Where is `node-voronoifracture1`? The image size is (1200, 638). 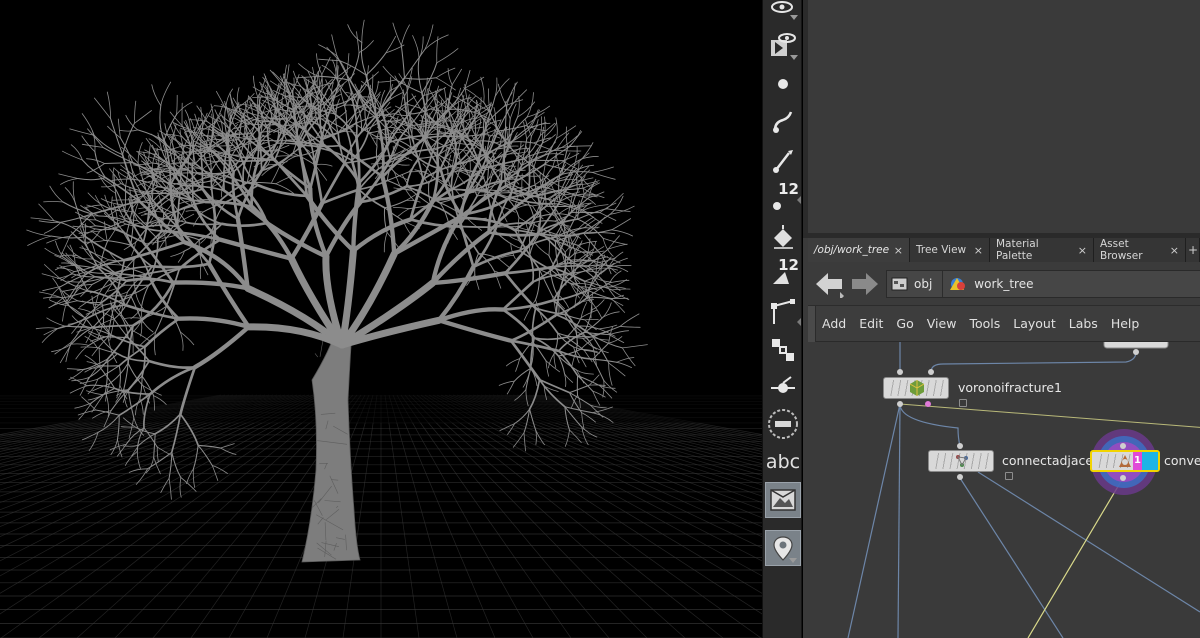 node-voronoifracture1 is located at coordinates (916, 388).